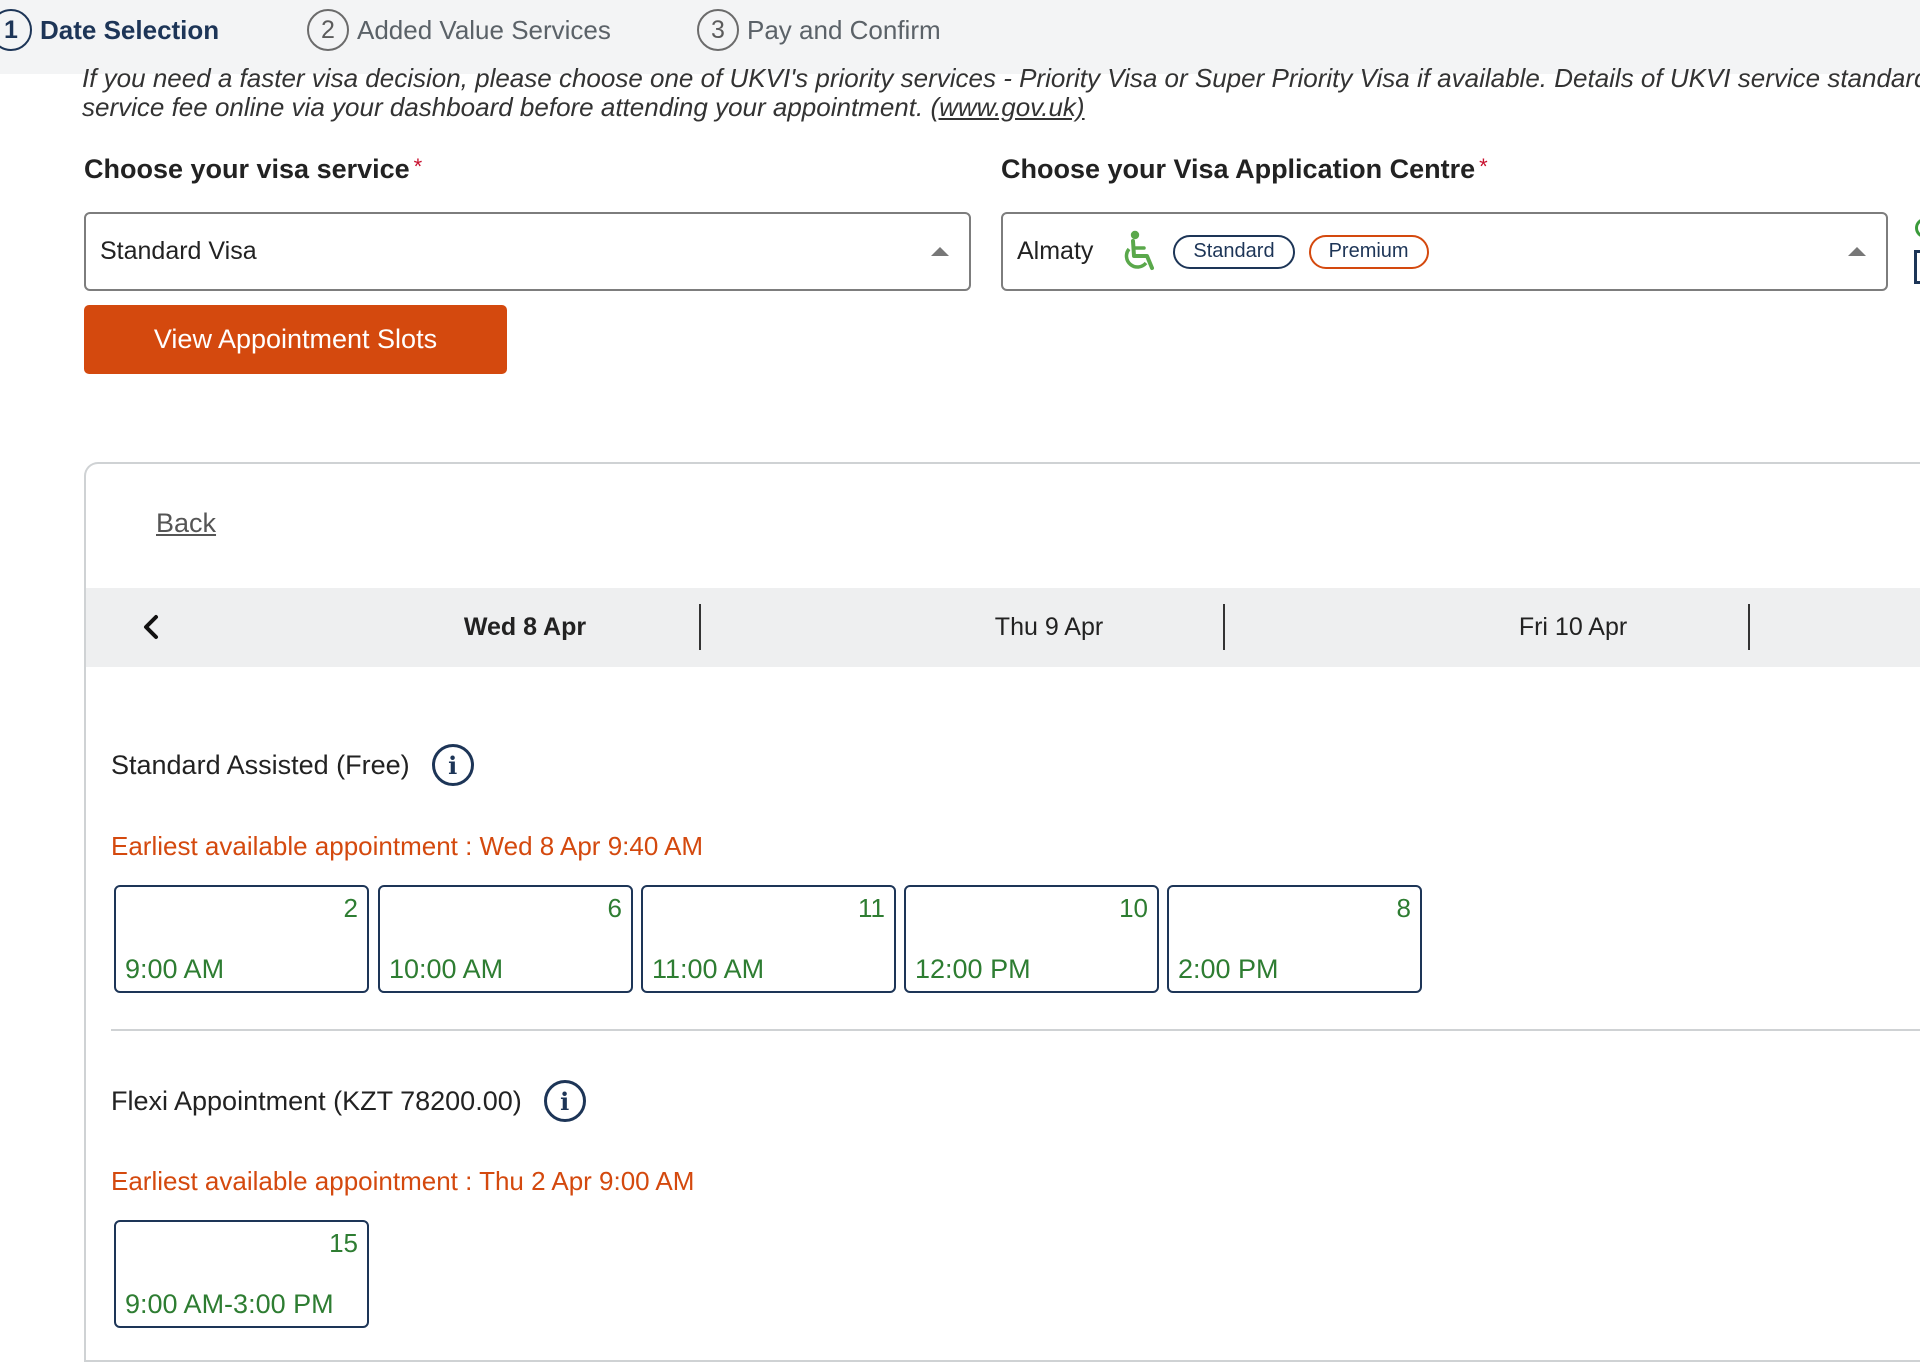 Image resolution: width=1920 pixels, height=1362 pixels. What do you see at coordinates (484, 29) in the screenshot?
I see `step-label: Added Value Services` at bounding box center [484, 29].